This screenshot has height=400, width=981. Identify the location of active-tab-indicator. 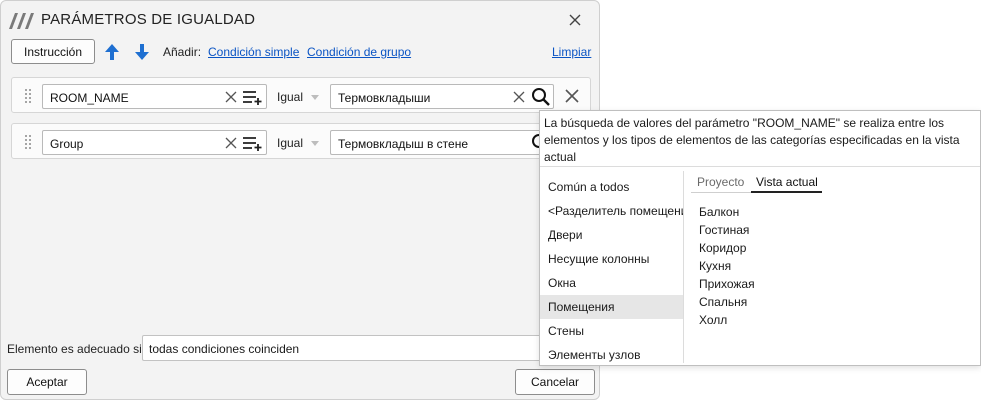
(786, 192).